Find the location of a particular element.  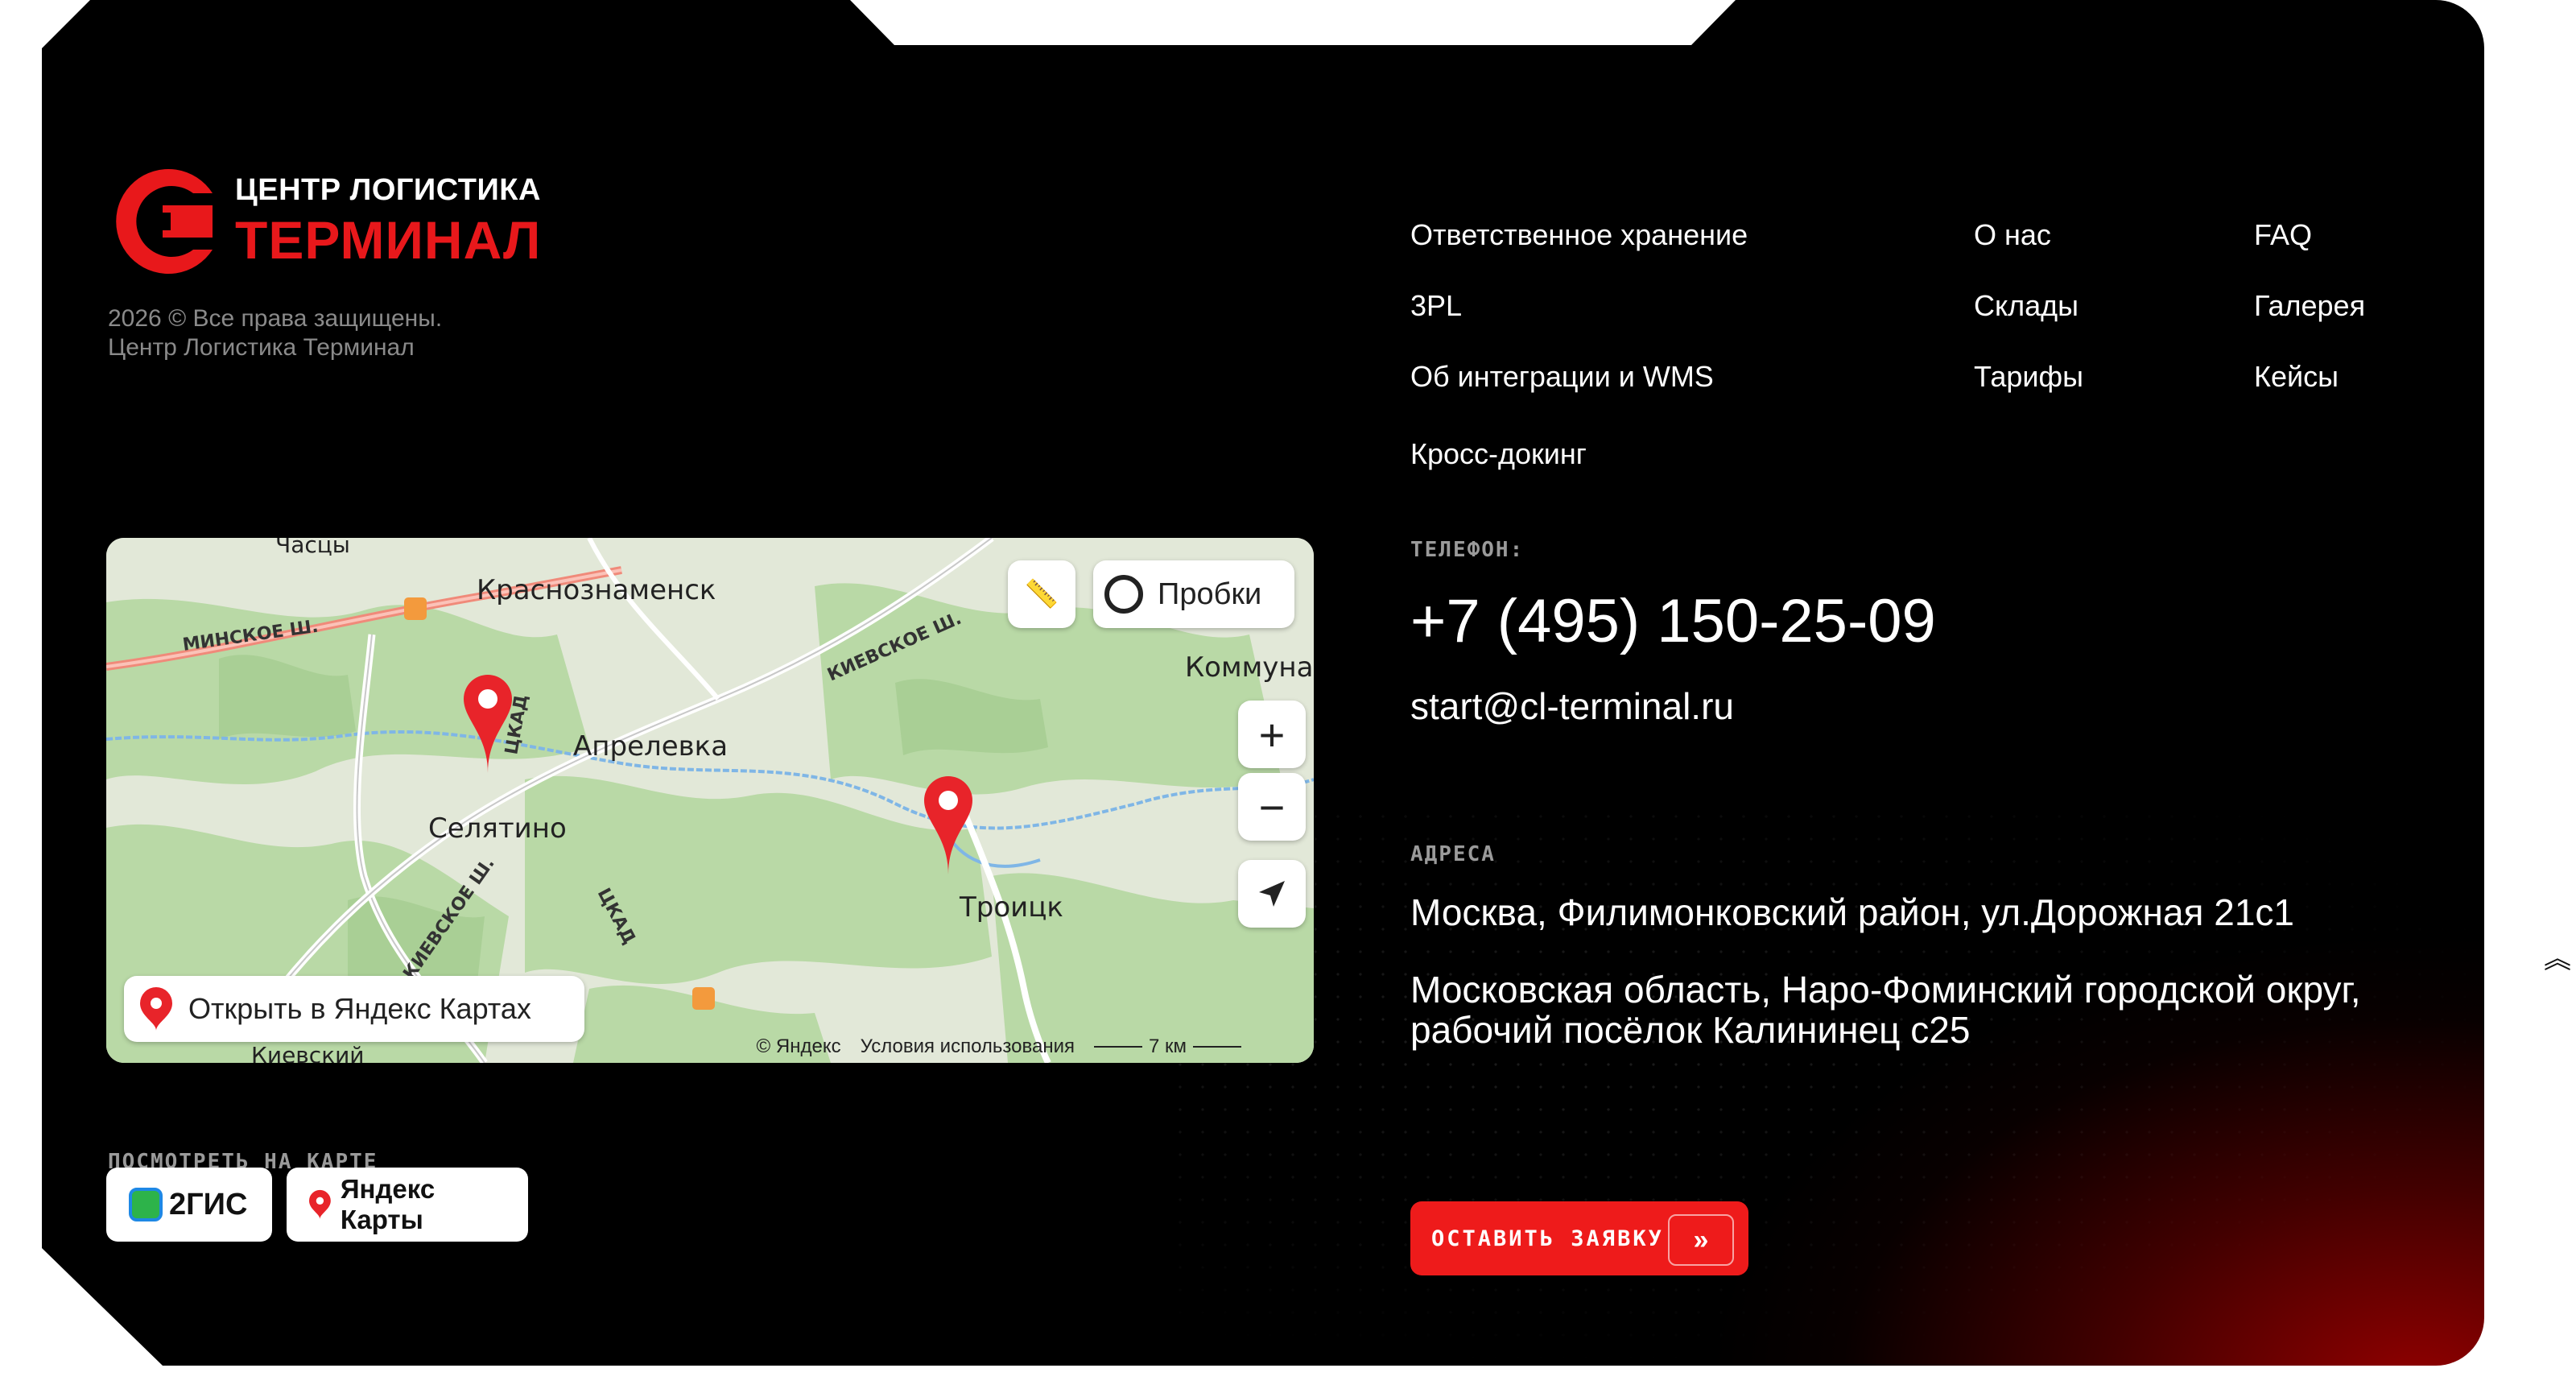

submit-request-button: ОСТАВИТЬ ЗАЯВКУ » is located at coordinates (1579, 1238).